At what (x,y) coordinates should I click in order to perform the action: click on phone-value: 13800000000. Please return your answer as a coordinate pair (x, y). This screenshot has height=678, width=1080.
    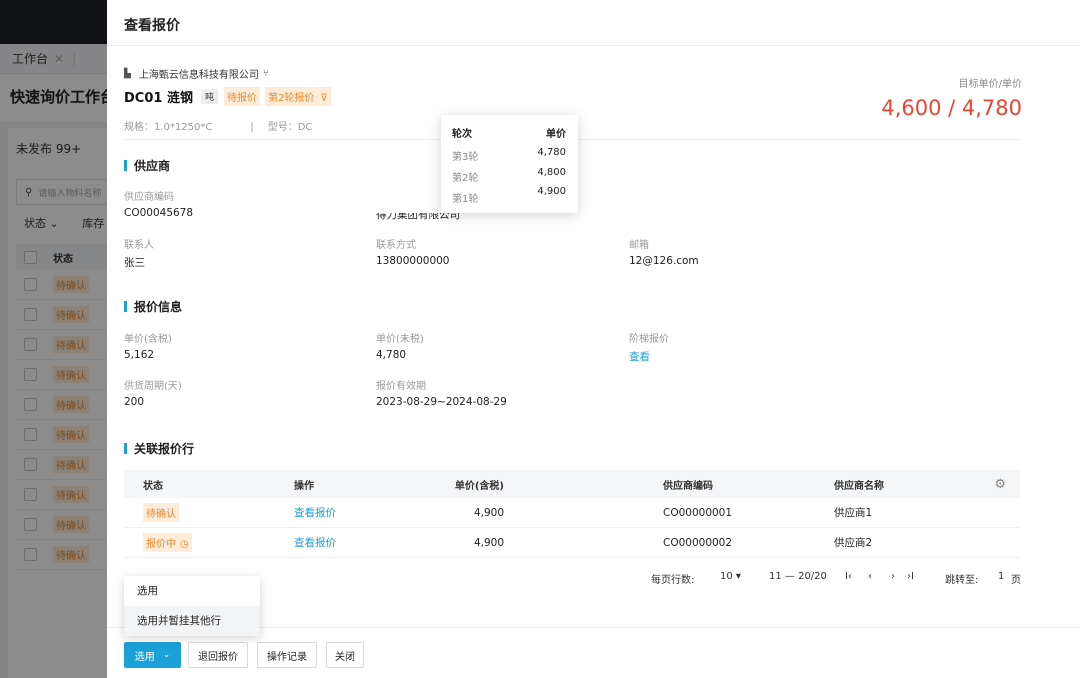
    Looking at the image, I should click on (413, 261).